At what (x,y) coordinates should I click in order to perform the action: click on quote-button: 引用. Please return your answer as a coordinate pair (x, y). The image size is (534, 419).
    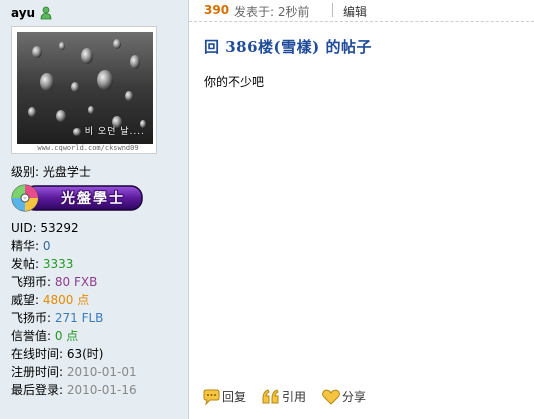
    Looking at the image, I should click on (284, 396).